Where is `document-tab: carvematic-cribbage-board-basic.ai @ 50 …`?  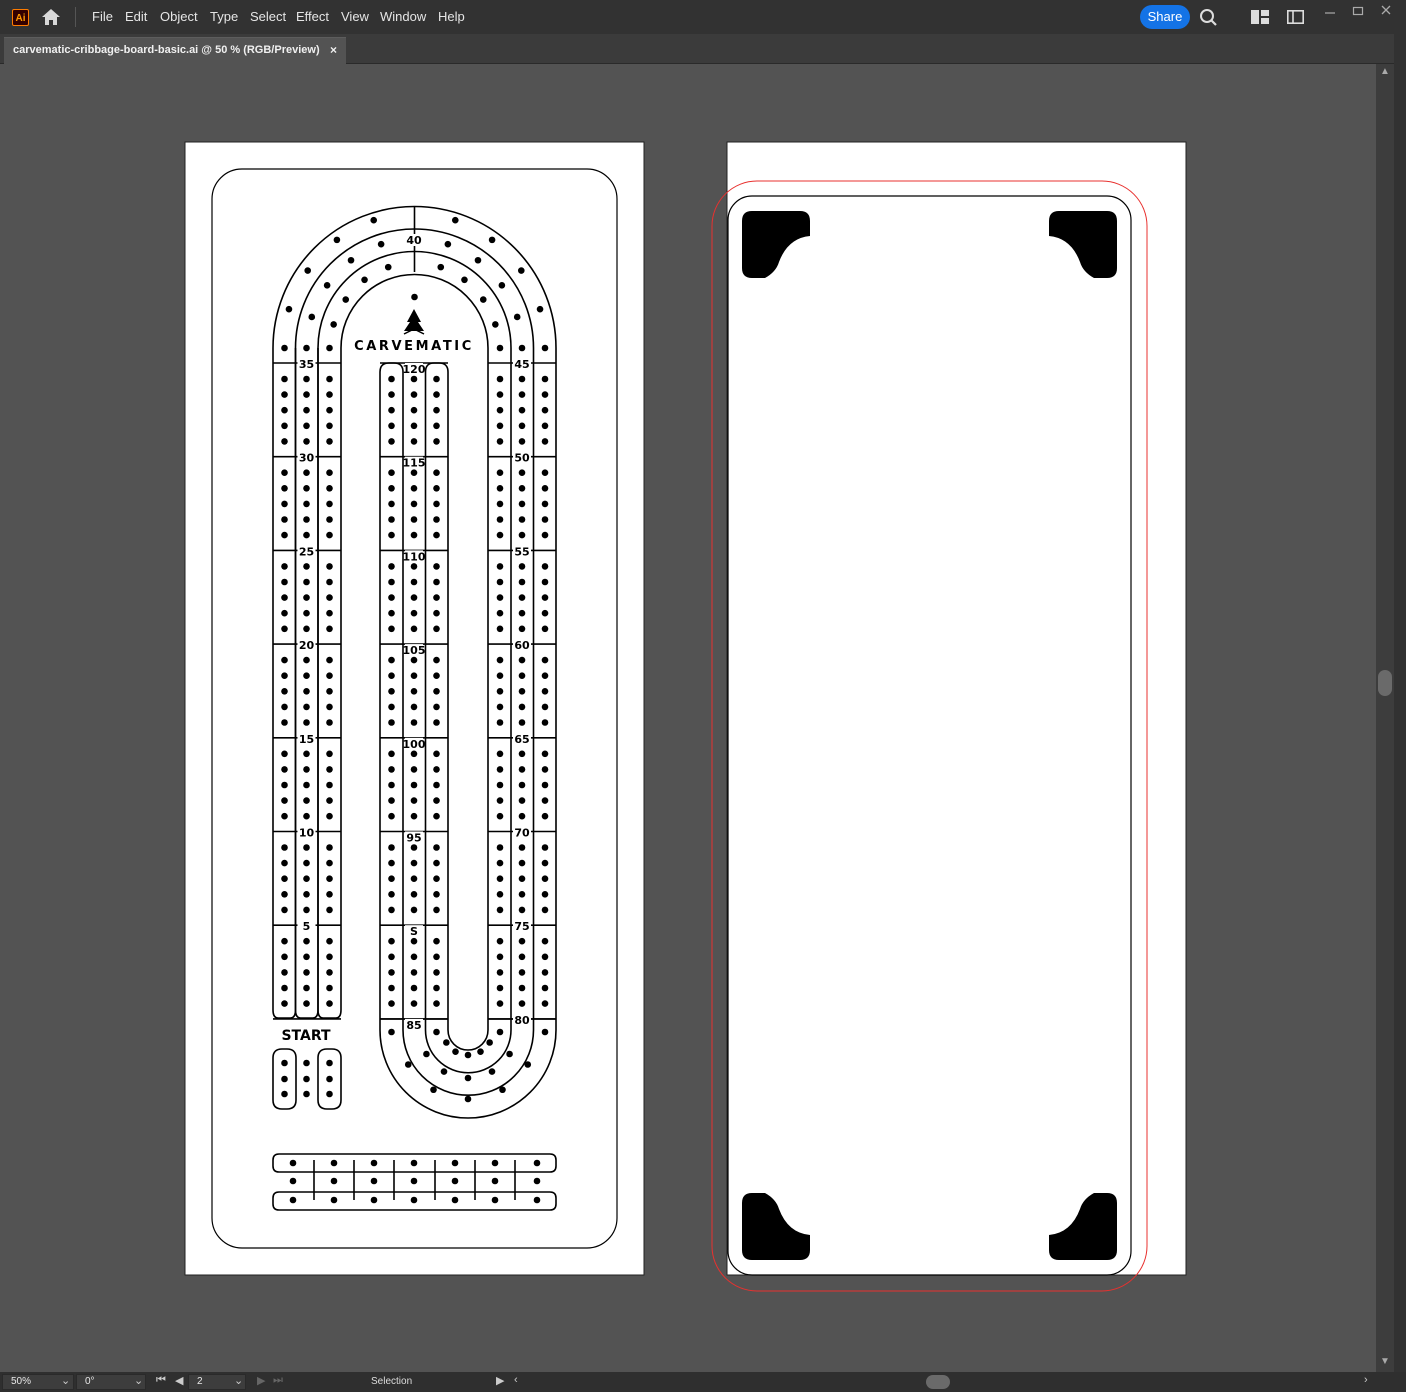
document-tab: carvematic-cribbage-board-basic.ai @ 50 … is located at coordinates (175, 51).